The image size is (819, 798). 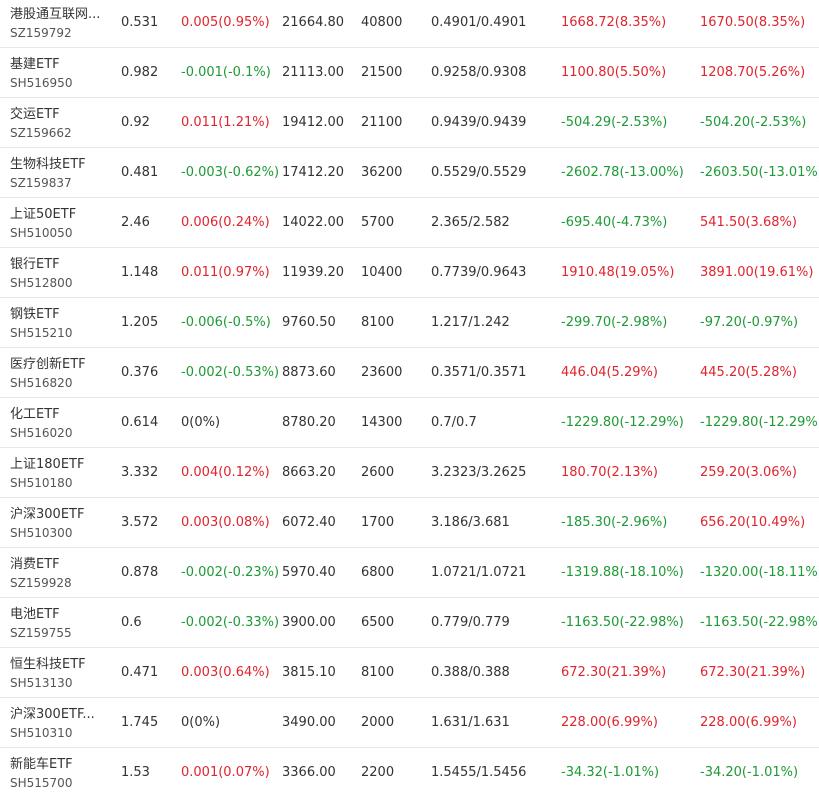 I want to click on nav-cell: 2.365/2.582, so click(x=470, y=222).